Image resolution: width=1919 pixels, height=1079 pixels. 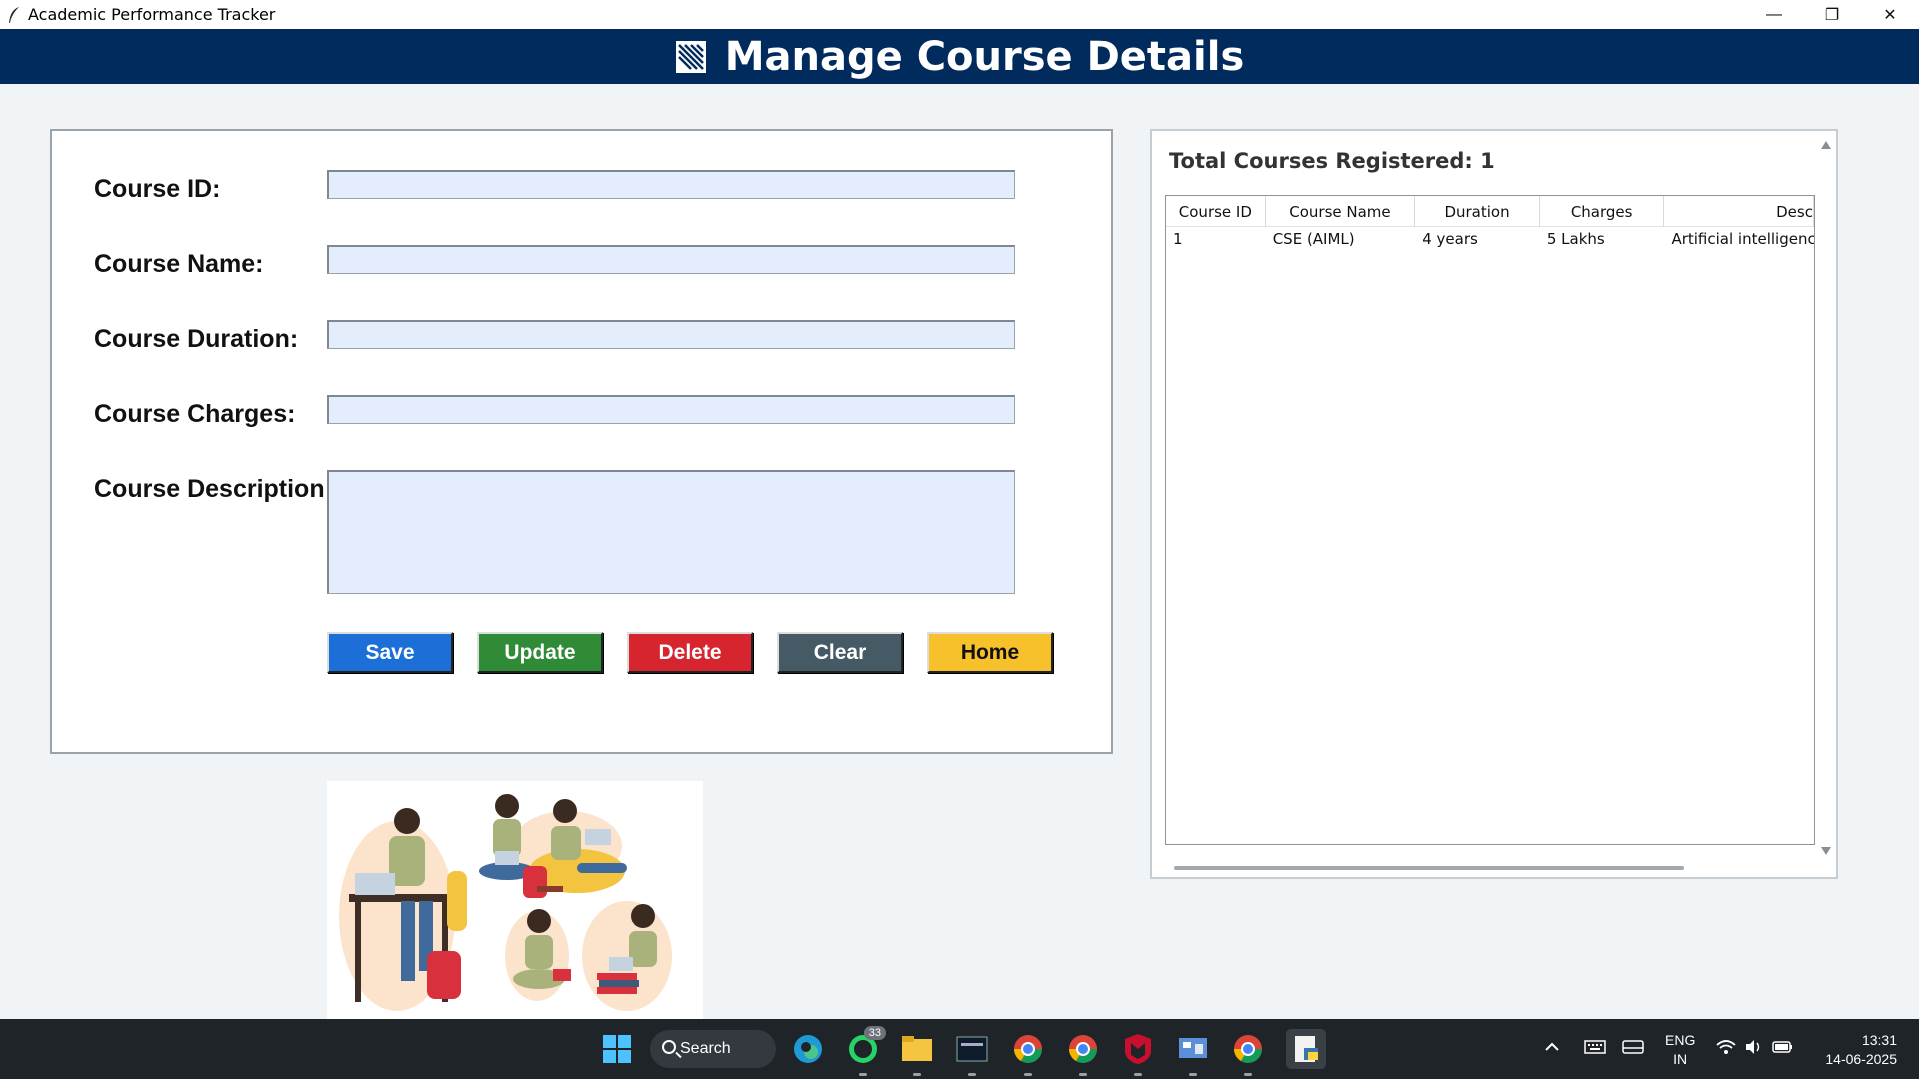 What do you see at coordinates (1783, 1048) in the screenshot?
I see `battery-icon` at bounding box center [1783, 1048].